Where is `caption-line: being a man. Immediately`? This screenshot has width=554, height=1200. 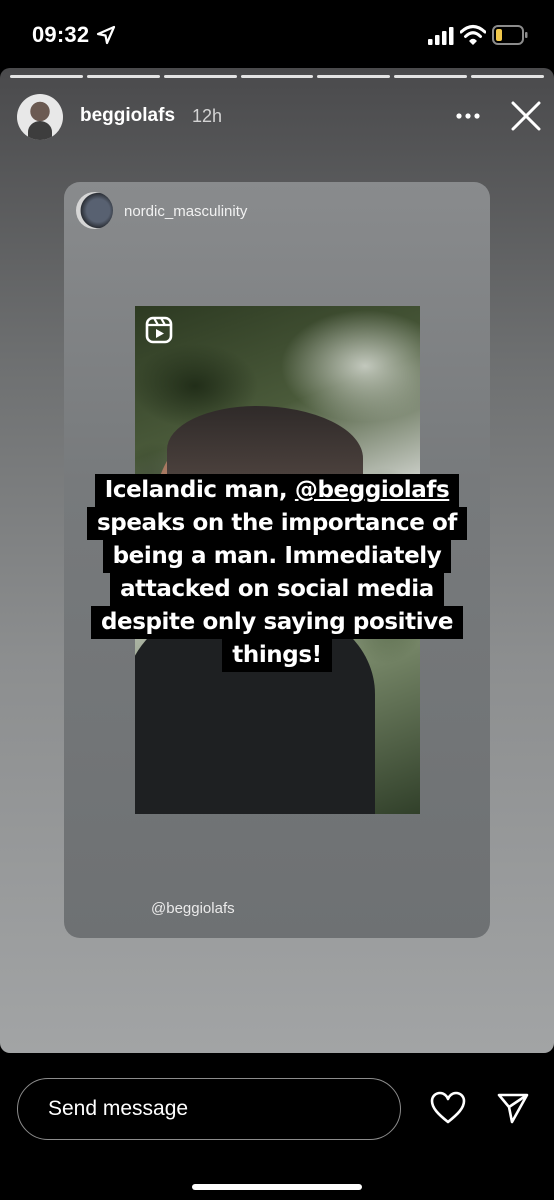
caption-line: being a man. Immediately is located at coordinates (277, 556).